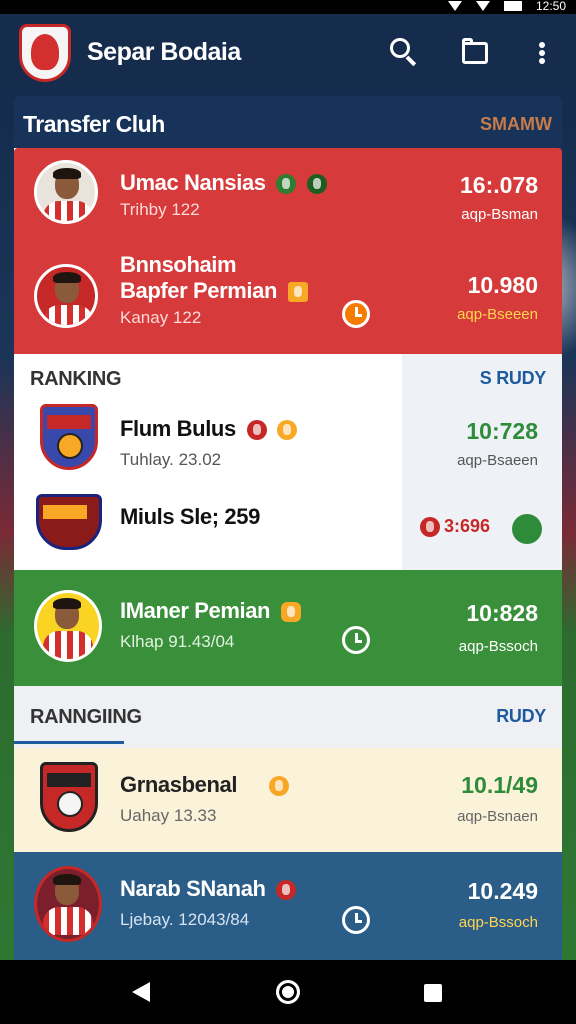 The image size is (576, 1024). Describe the element at coordinates (86, 717) in the screenshot. I see `section-title: RANNGIING` at that location.